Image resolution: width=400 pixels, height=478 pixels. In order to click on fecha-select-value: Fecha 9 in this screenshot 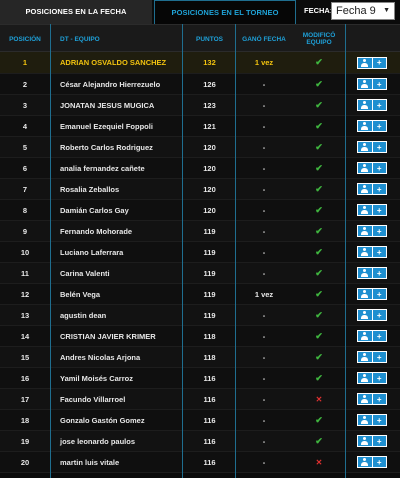, I will do `click(356, 11)`.